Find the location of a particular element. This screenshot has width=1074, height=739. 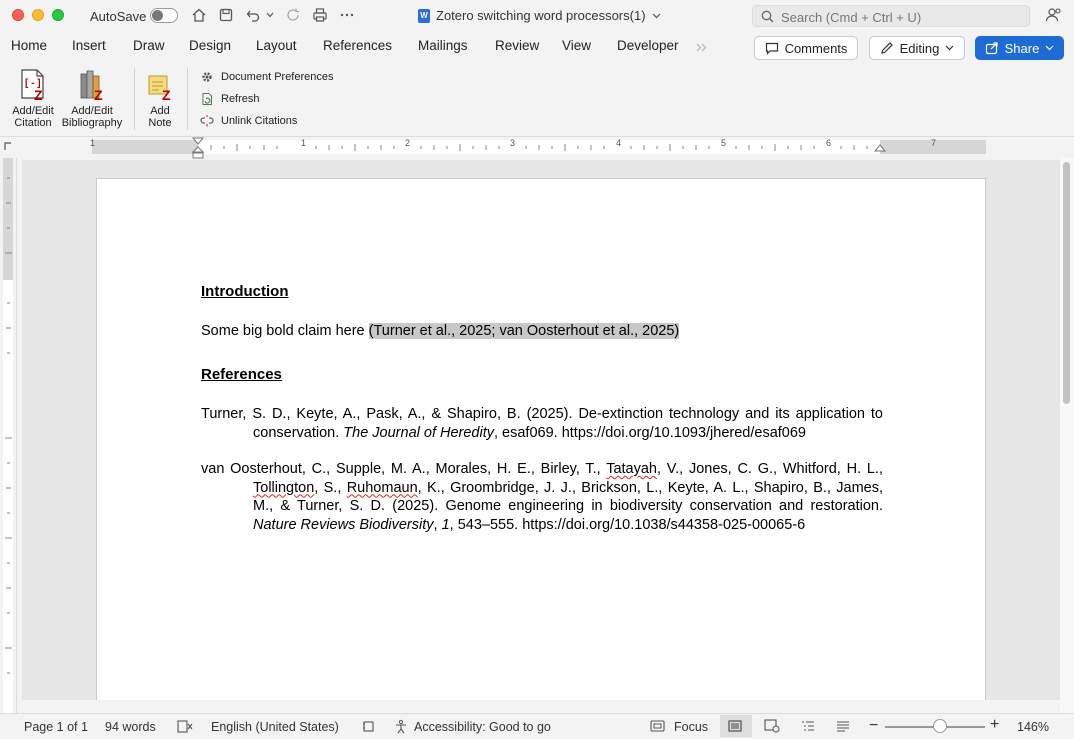

unlink-citations-label: Unlink Citations is located at coordinates (259, 121).